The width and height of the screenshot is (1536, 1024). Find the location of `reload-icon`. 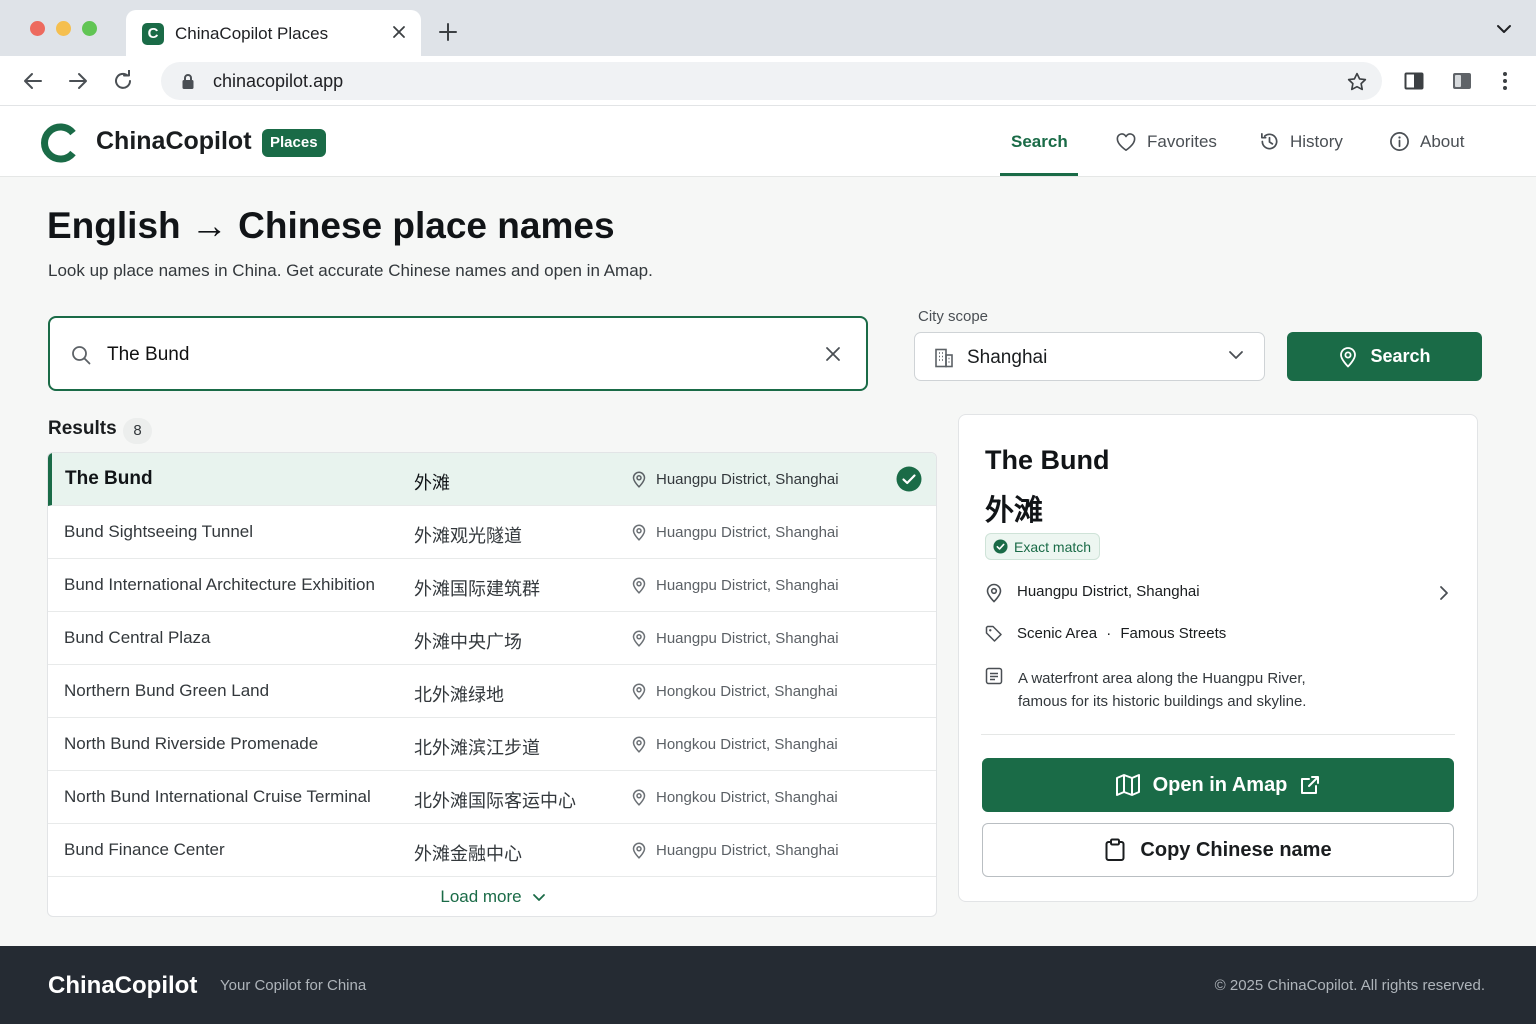

reload-icon is located at coordinates (123, 81).